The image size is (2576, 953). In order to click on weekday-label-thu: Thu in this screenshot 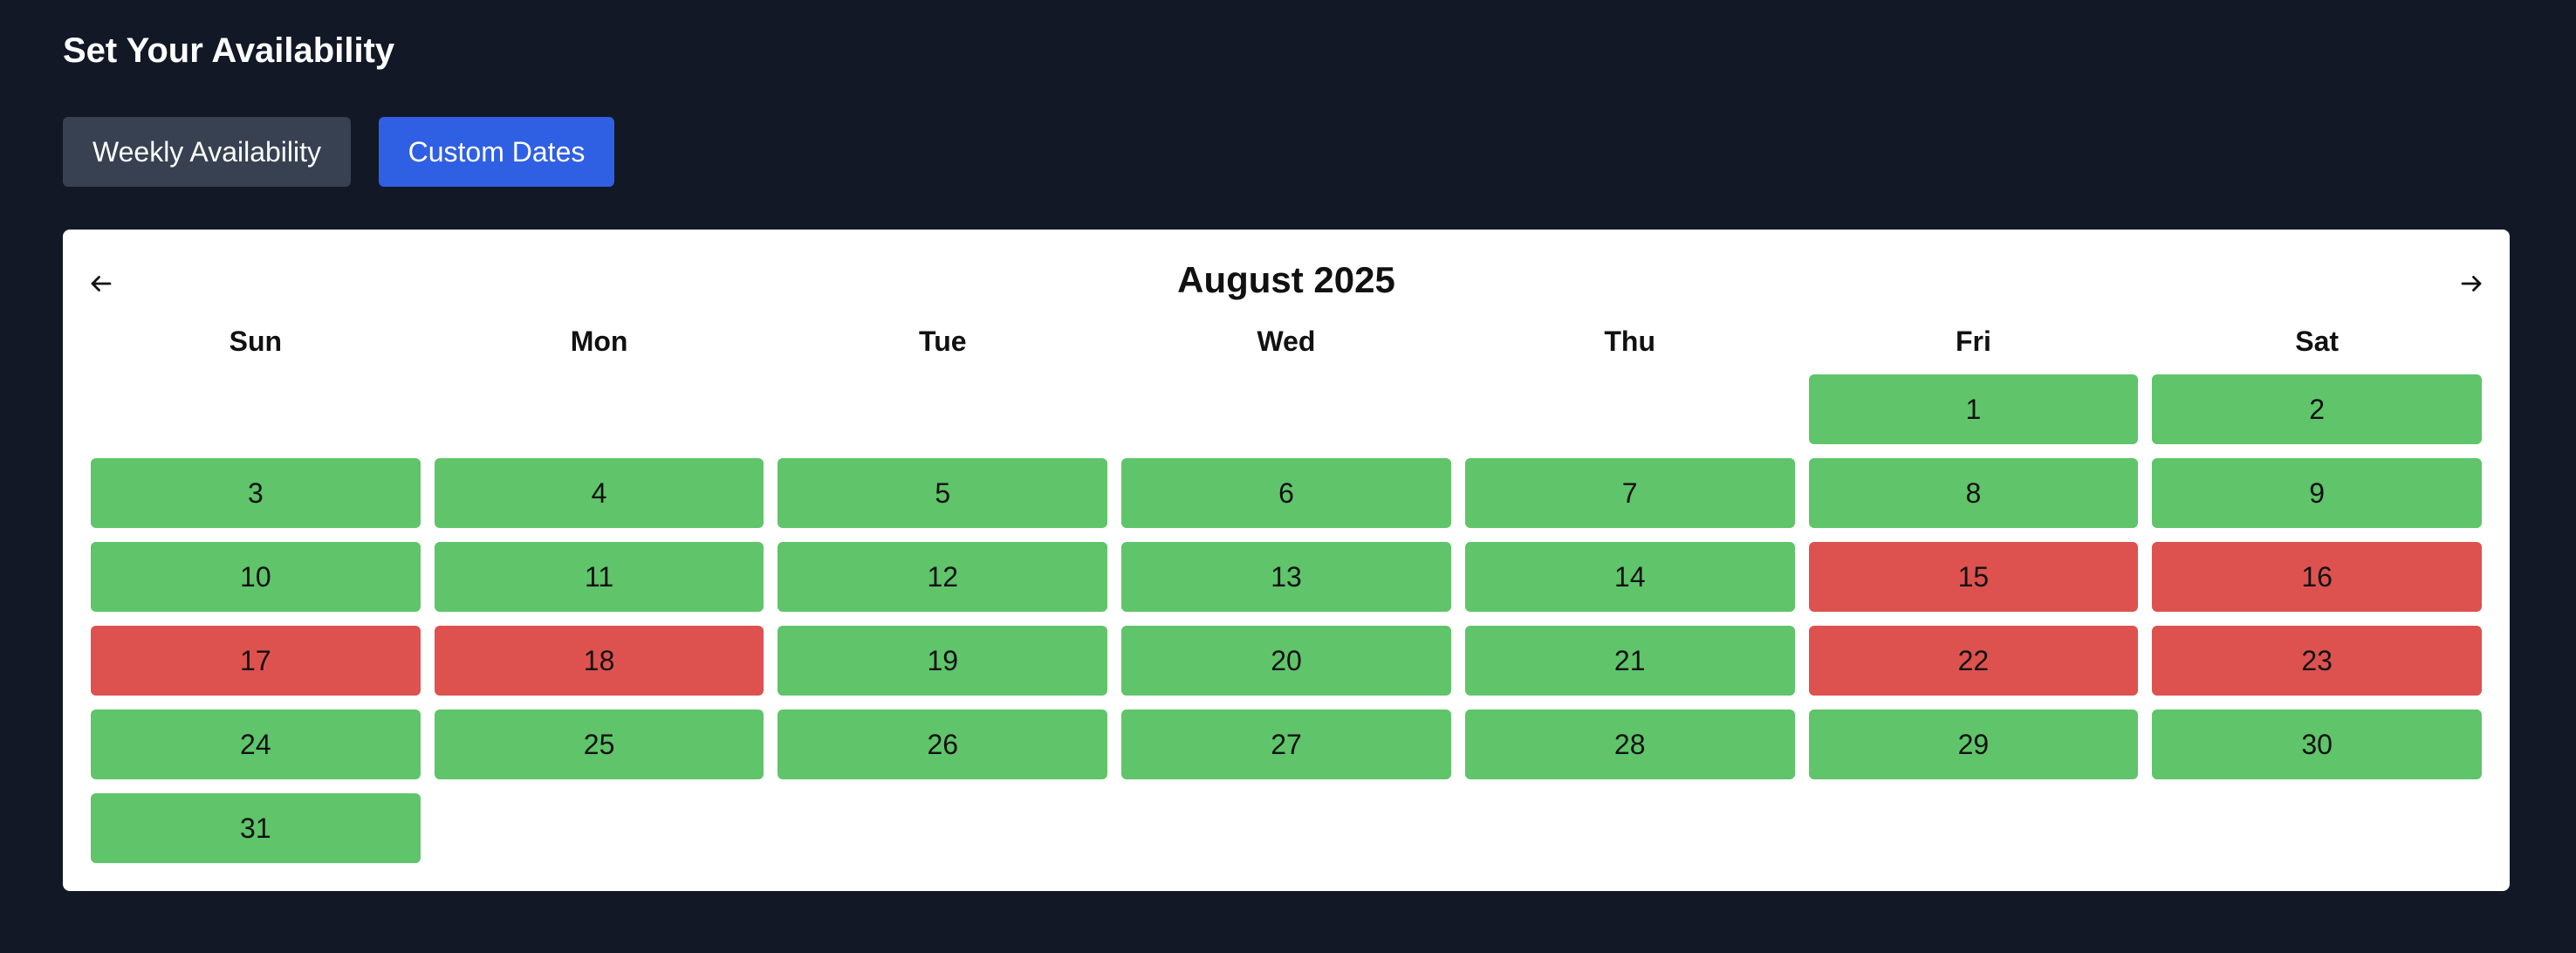, I will do `click(1630, 341)`.